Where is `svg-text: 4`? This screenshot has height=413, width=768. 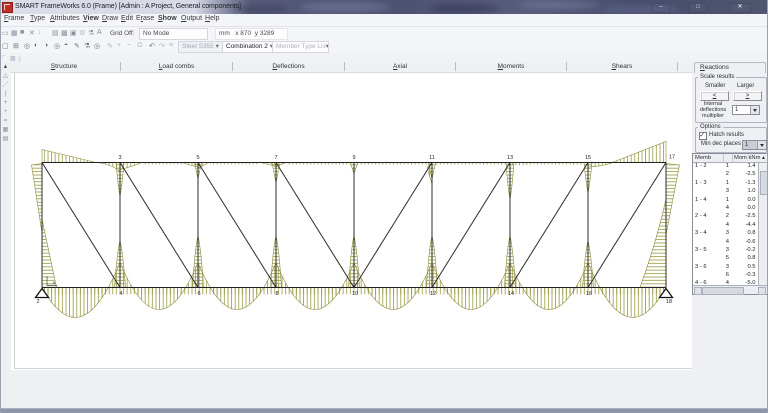 svg-text: 4 is located at coordinates (120, 294).